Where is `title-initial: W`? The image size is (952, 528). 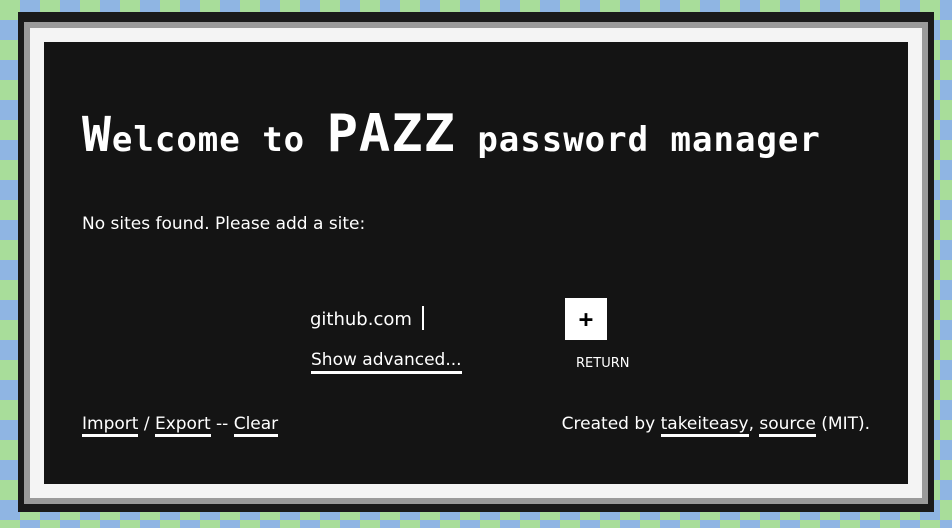 title-initial: W is located at coordinates (97, 135).